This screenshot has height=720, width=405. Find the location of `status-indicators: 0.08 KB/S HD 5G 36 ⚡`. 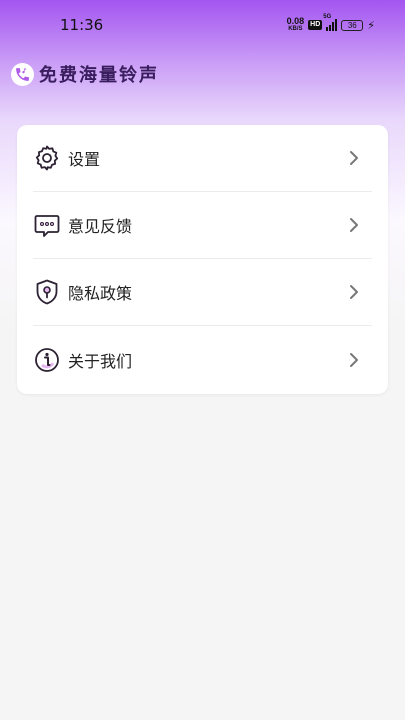

status-indicators: 0.08 KB/S HD 5G 36 ⚡ is located at coordinates (331, 24).